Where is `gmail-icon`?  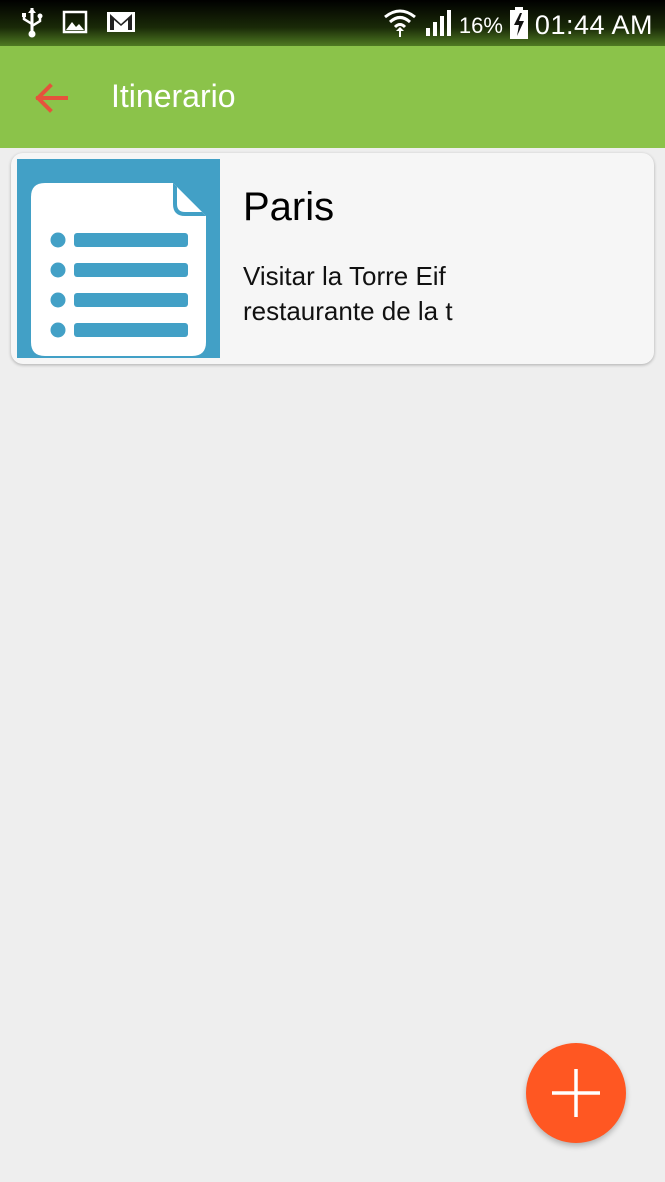 gmail-icon is located at coordinates (121, 24).